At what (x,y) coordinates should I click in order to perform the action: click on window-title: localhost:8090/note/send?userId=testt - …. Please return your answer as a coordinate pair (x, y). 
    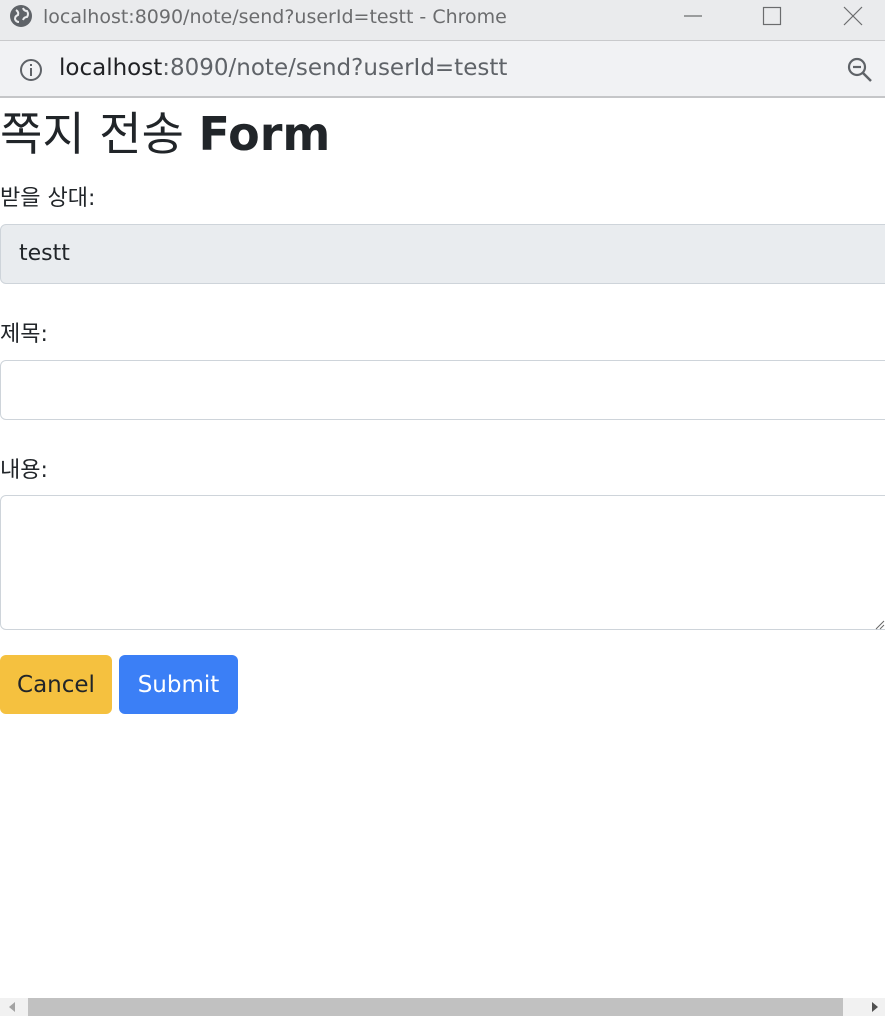
    Looking at the image, I should click on (275, 17).